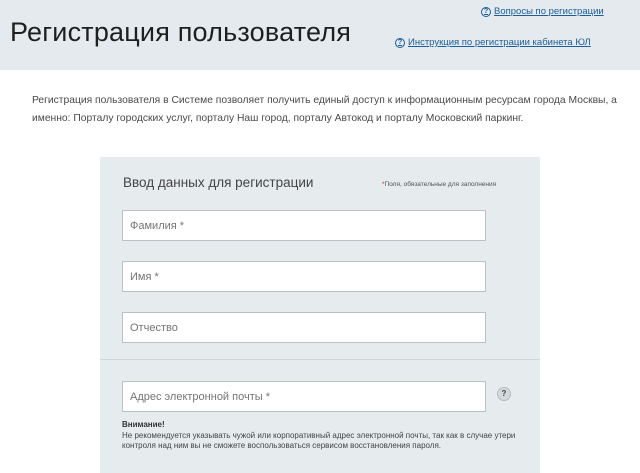 This screenshot has width=640, height=473. What do you see at coordinates (143, 424) in the screenshot?
I see `warning-title: Внимание!` at bounding box center [143, 424].